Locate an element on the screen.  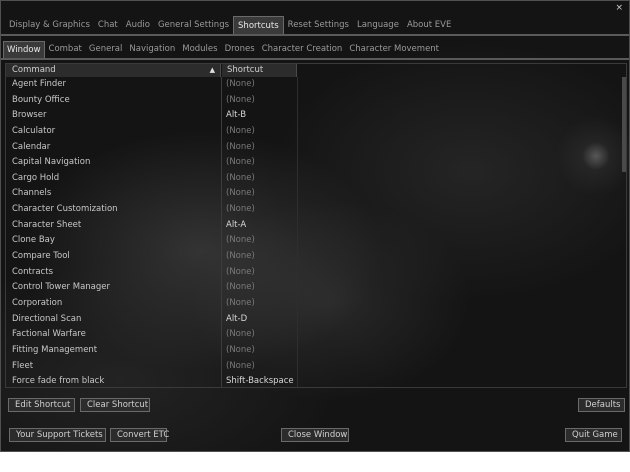
tab-about-eve: About EVE is located at coordinates (429, 25).